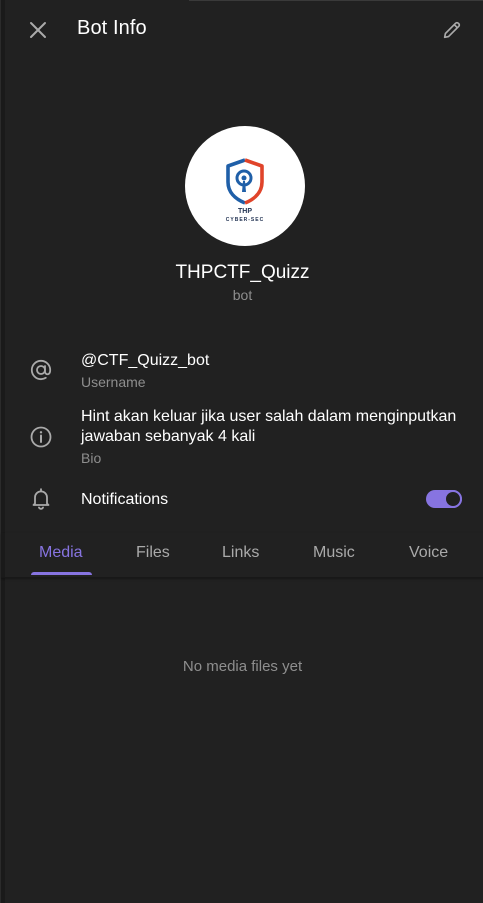  I want to click on logo-text-top: THP, so click(245, 211).